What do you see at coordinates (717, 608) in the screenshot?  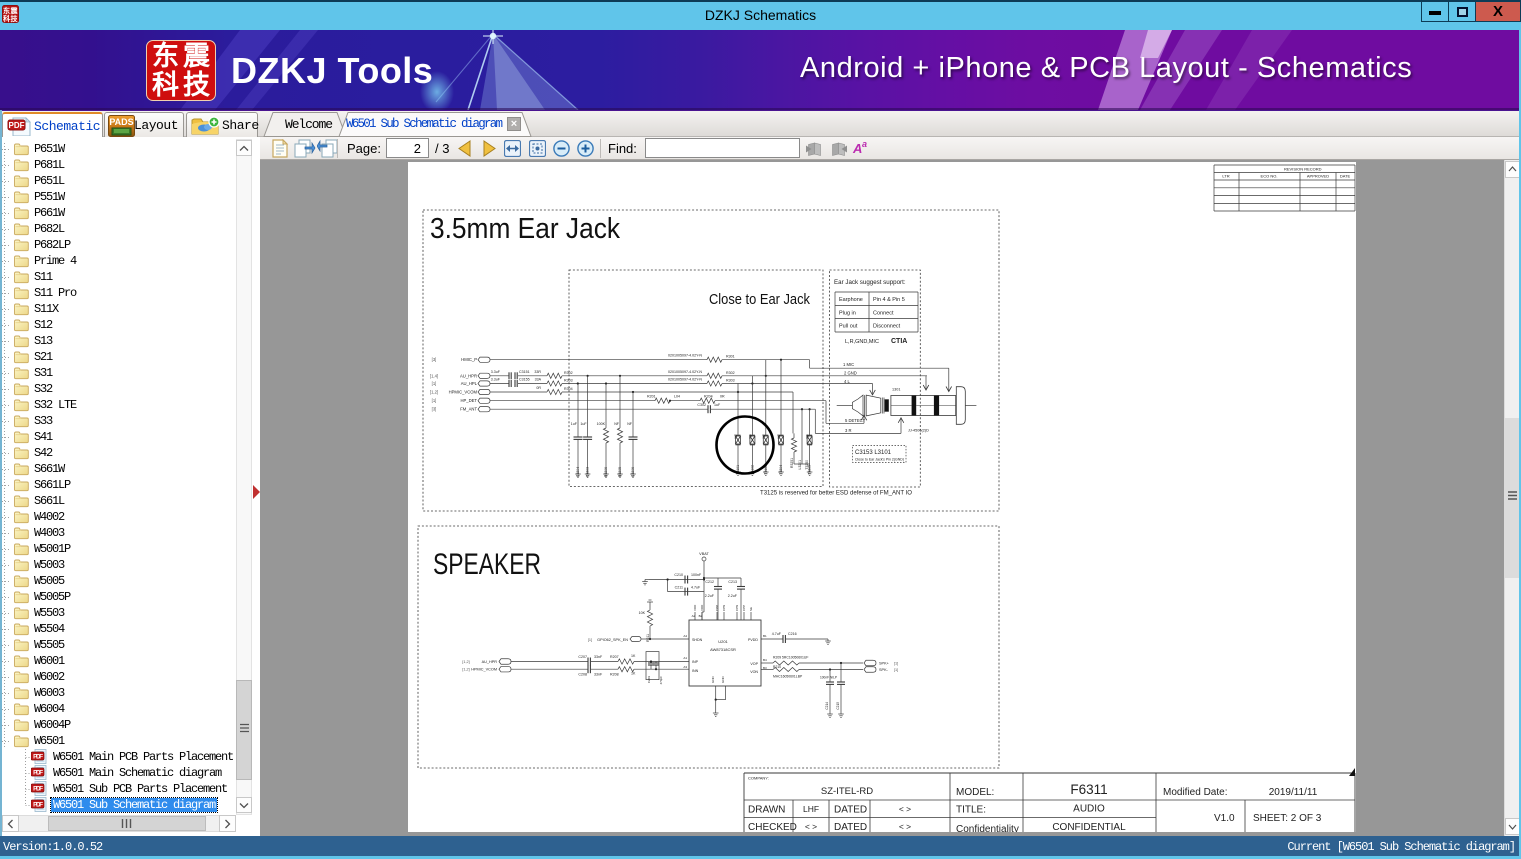 I see `svg-text: CPP` at bounding box center [717, 608].